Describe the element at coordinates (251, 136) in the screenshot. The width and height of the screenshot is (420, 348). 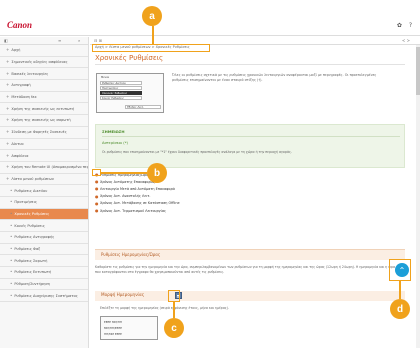
I see `note-divider` at that location.